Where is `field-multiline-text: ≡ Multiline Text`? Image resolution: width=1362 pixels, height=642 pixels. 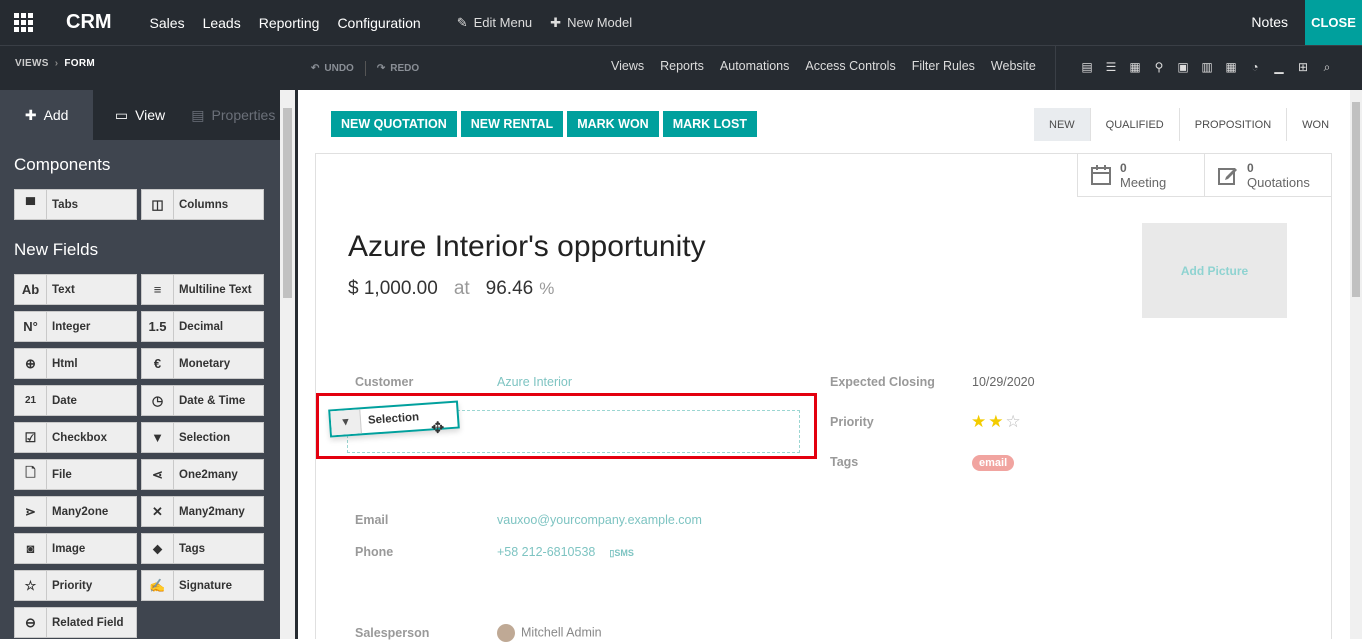 field-multiline-text: ≡ Multiline Text is located at coordinates (202, 289).